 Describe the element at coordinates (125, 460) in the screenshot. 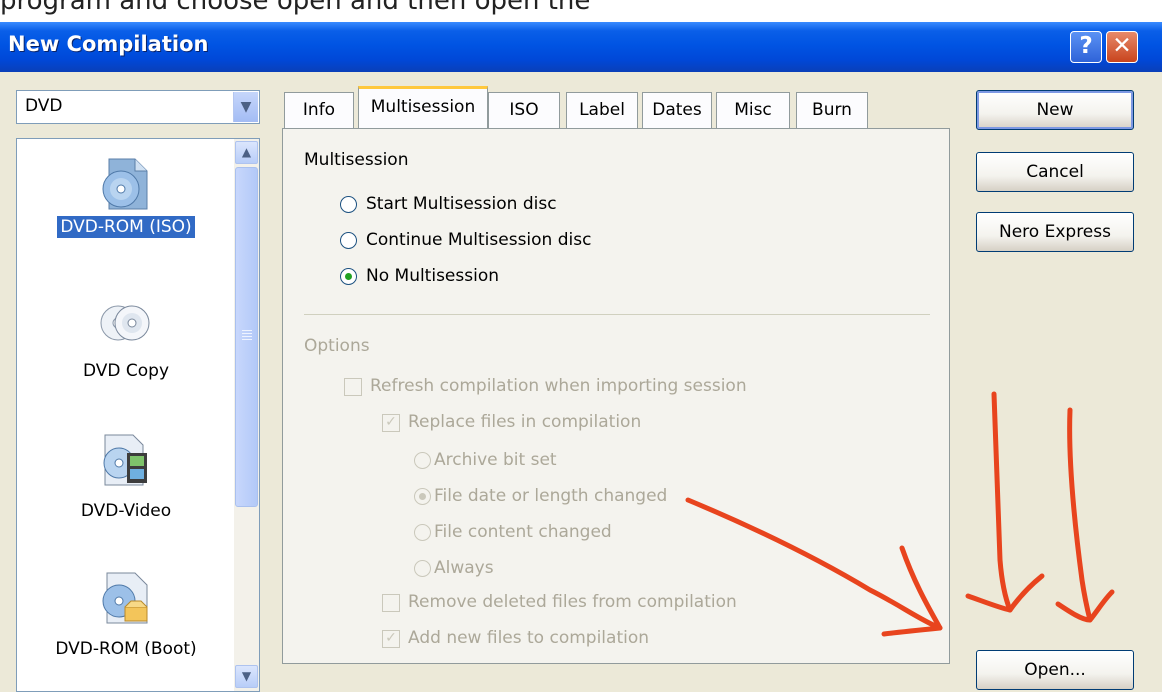

I see `dvd-video-icon` at that location.